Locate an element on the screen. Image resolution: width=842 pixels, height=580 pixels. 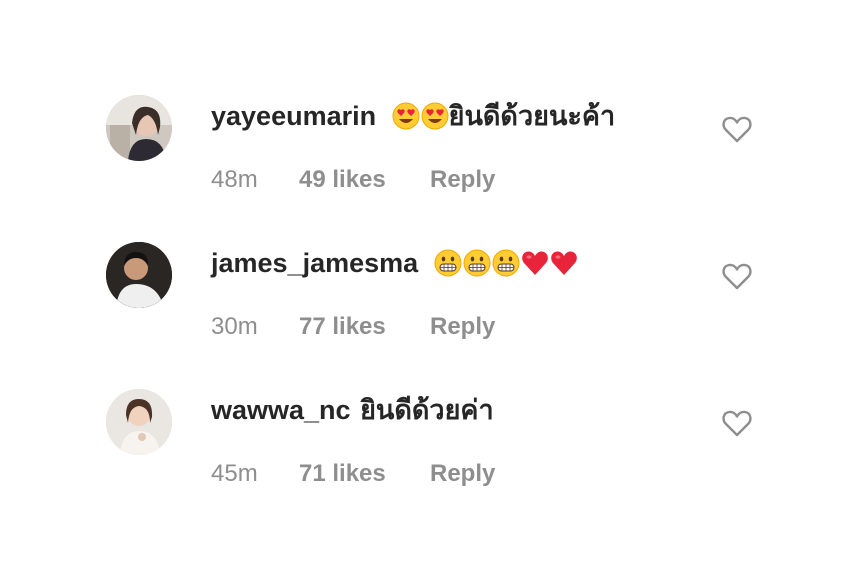
comment-meta: 48m 49 likes Reply is located at coordinates (353, 180).